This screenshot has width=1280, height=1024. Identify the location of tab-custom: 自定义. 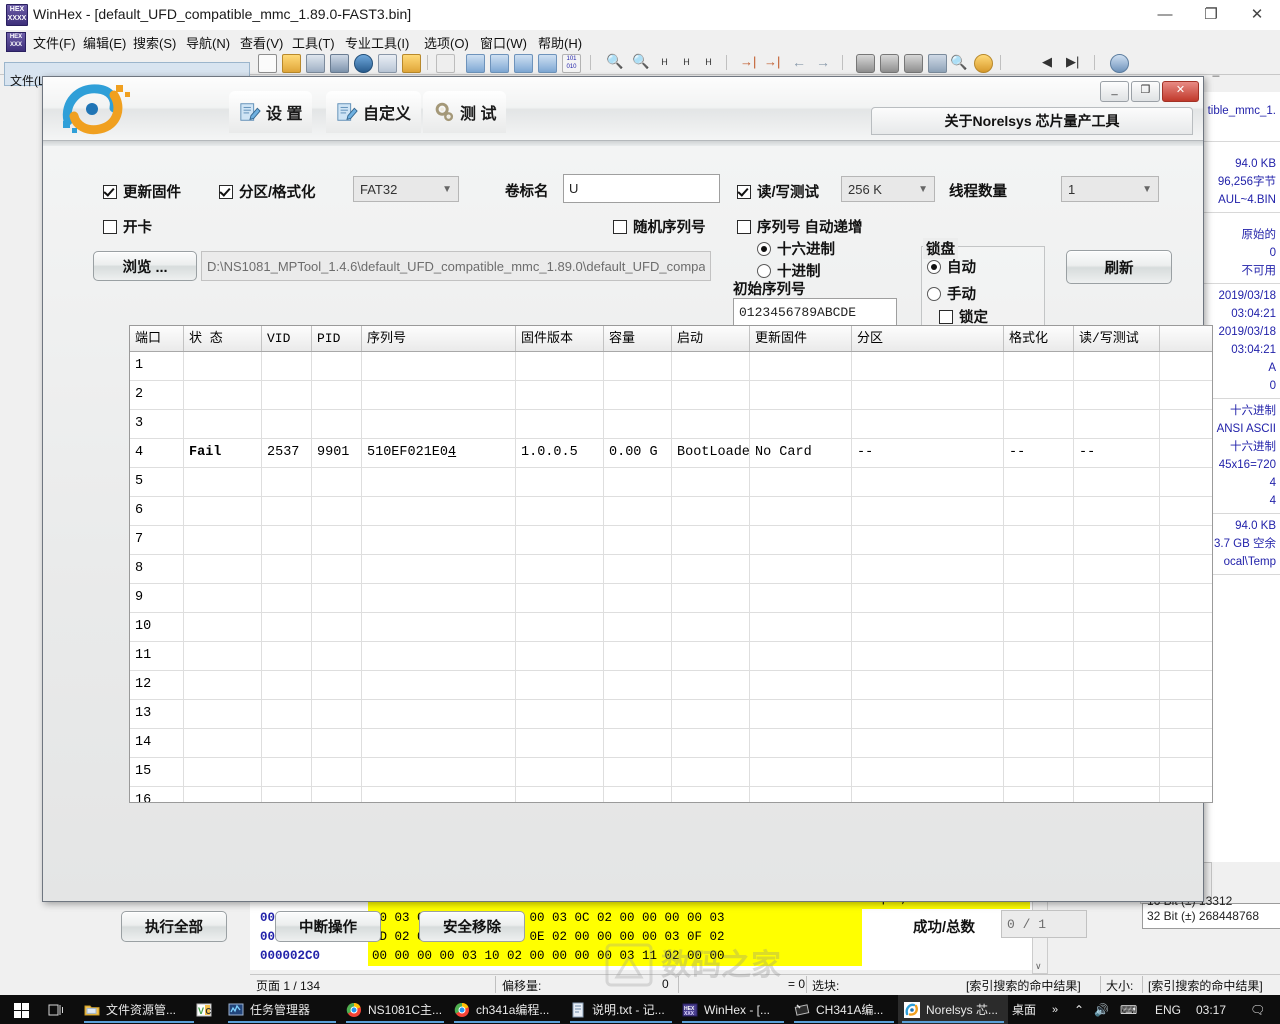
(374, 112).